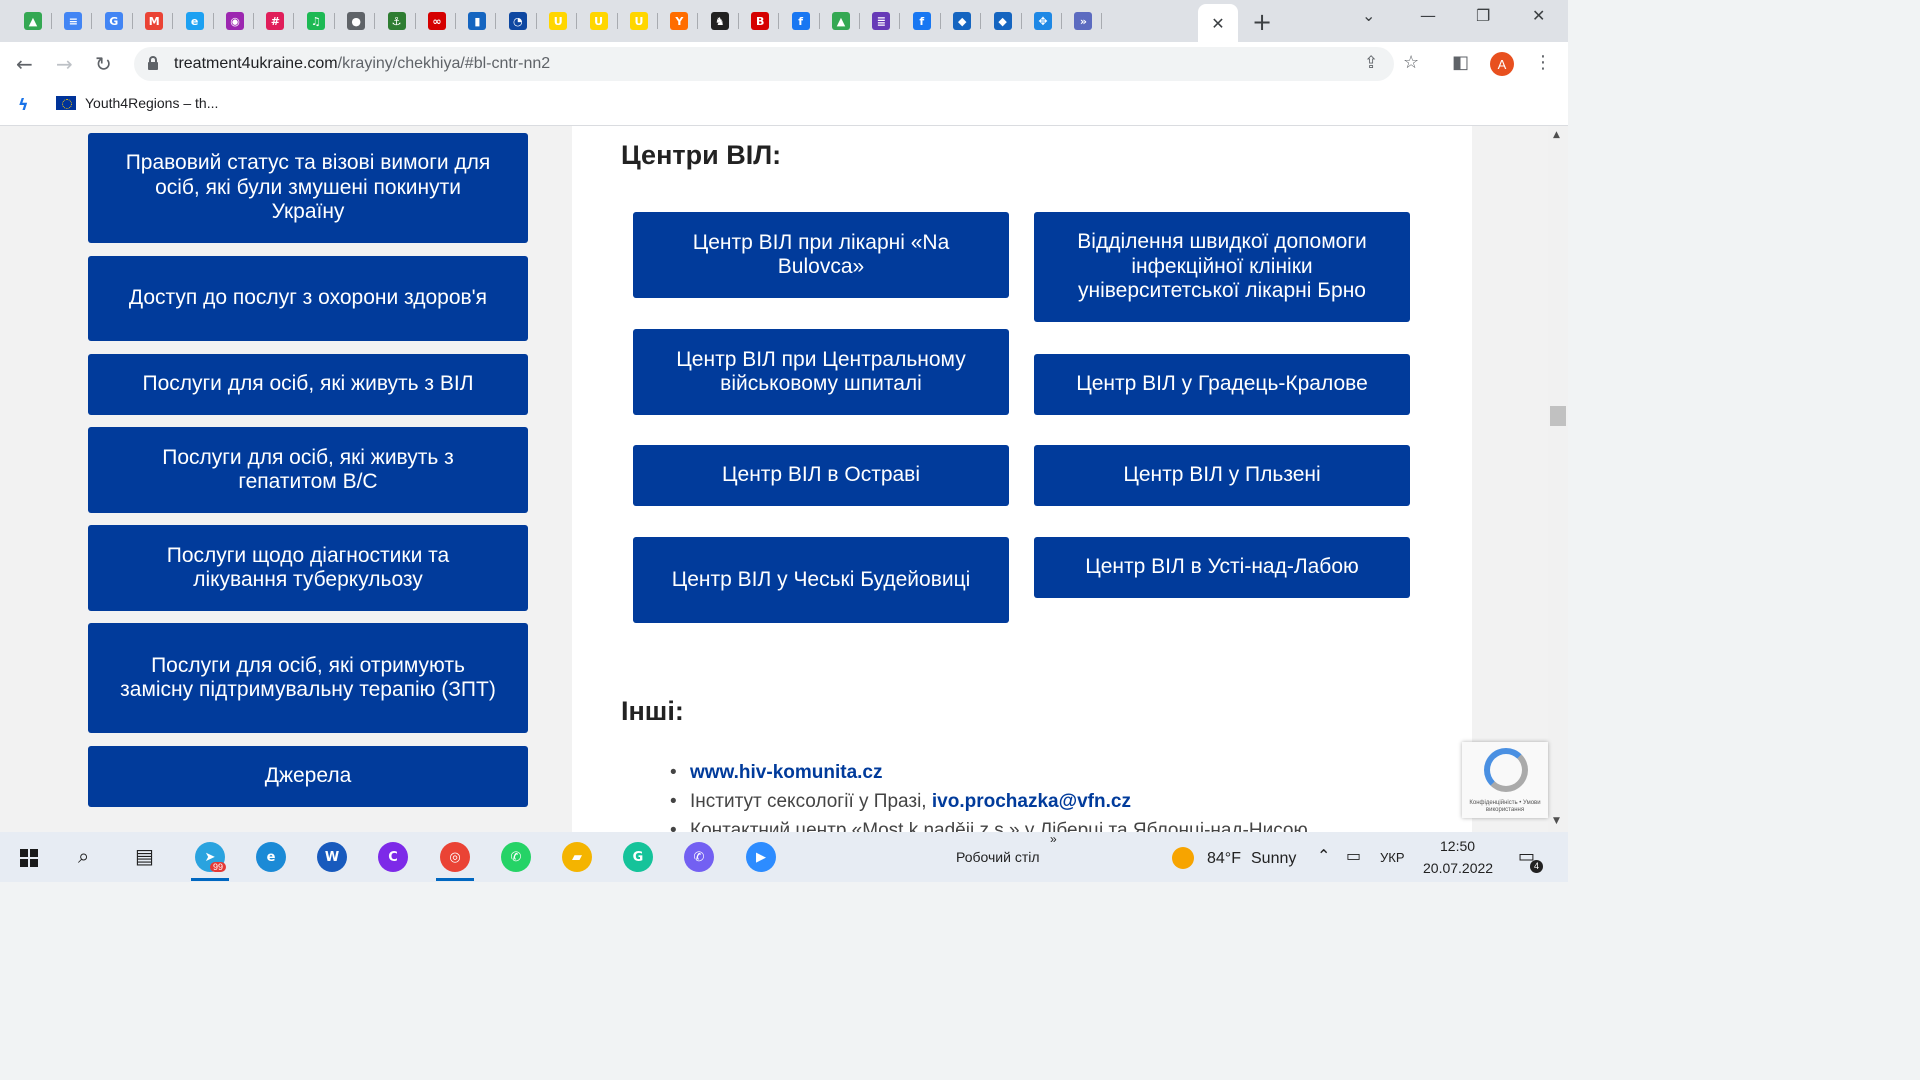 The width and height of the screenshot is (1920, 1080). Describe the element at coordinates (332, 857) in the screenshot. I see `word-icon: W` at that location.